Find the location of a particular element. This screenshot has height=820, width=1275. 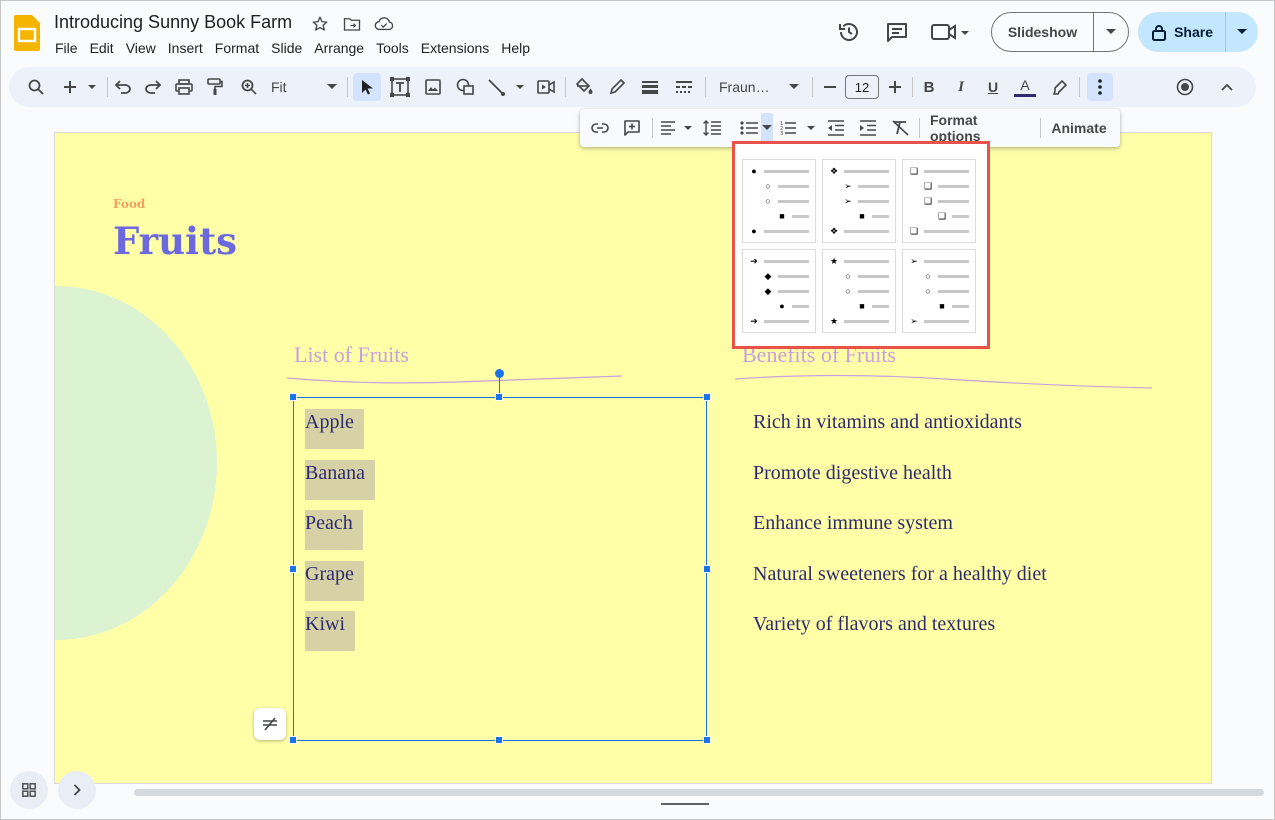

meet-camera-icon is located at coordinates (950, 32).